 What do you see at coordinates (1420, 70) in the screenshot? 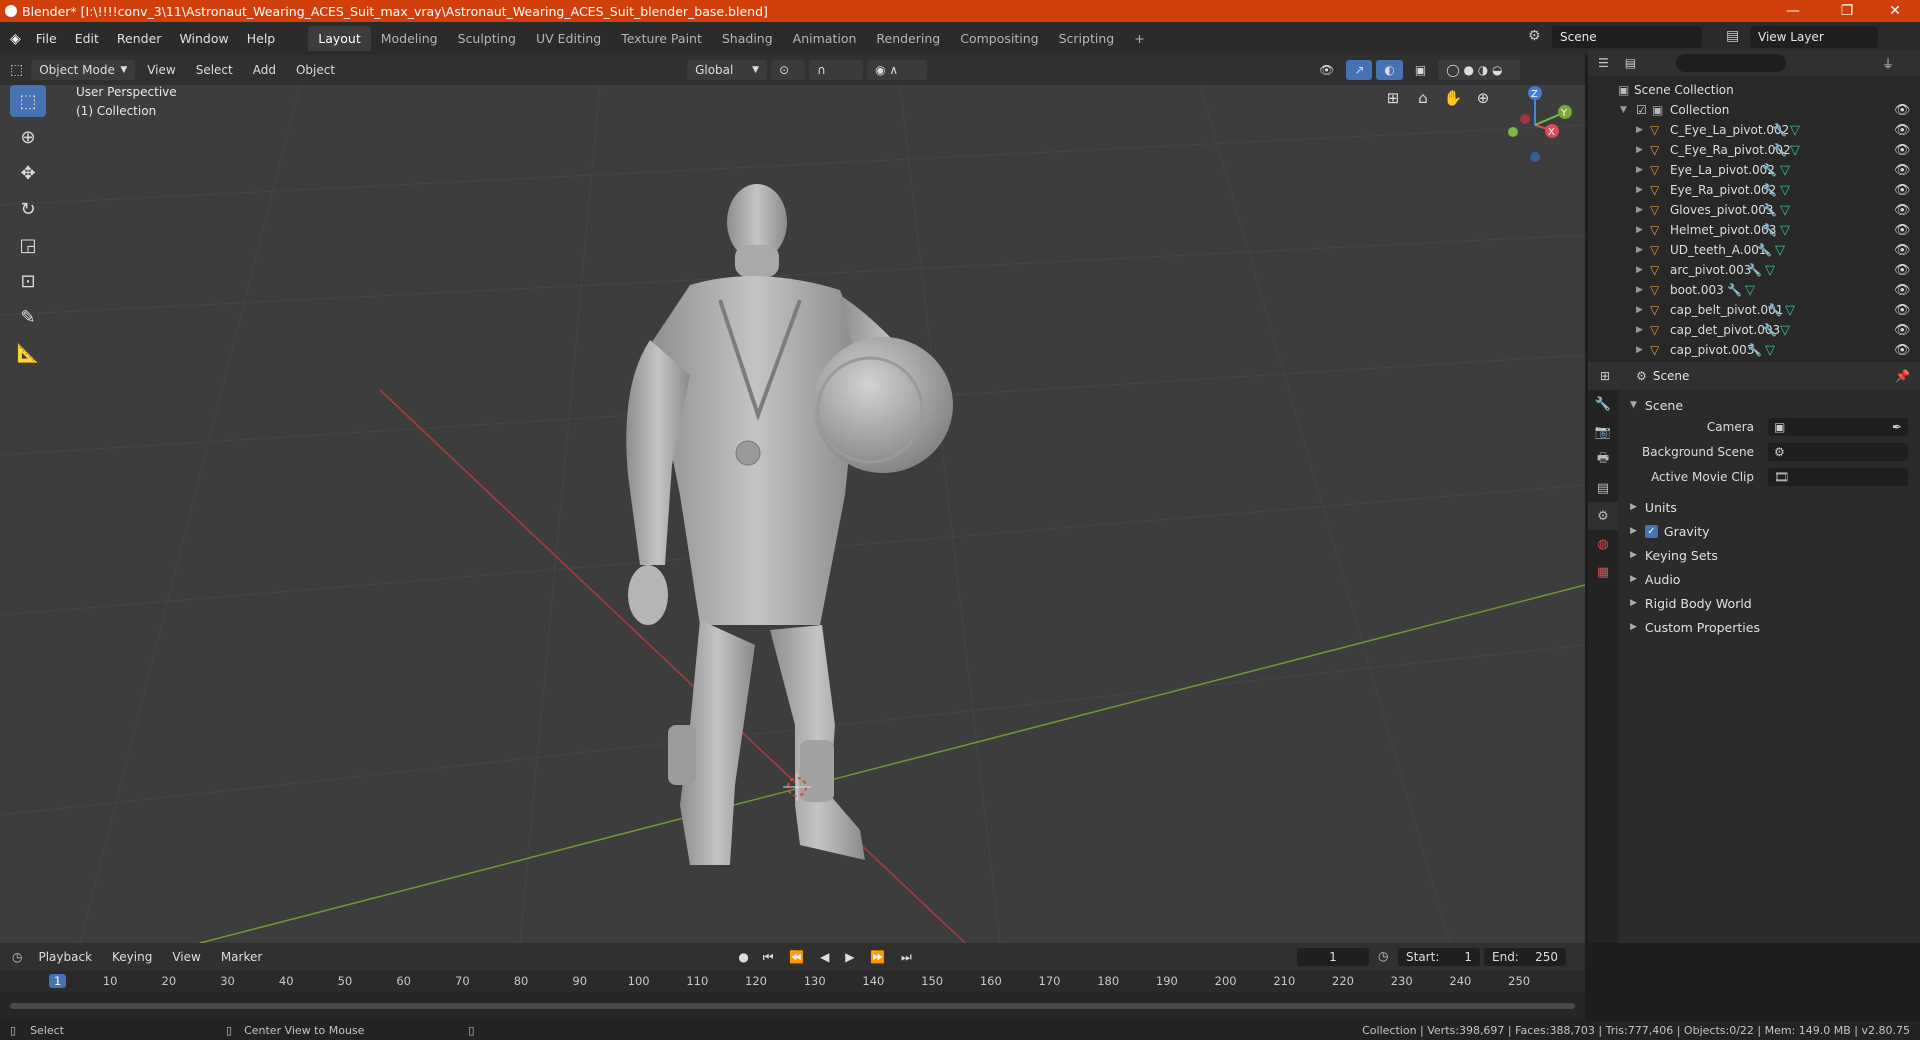
I see `xray-toggle: ▣` at bounding box center [1420, 70].